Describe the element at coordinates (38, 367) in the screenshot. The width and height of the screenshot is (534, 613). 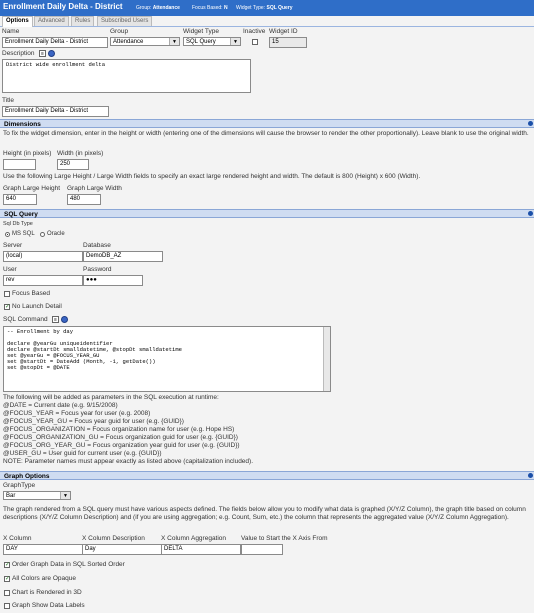
I see `sql-line: set @stopDt = @DATE` at that location.